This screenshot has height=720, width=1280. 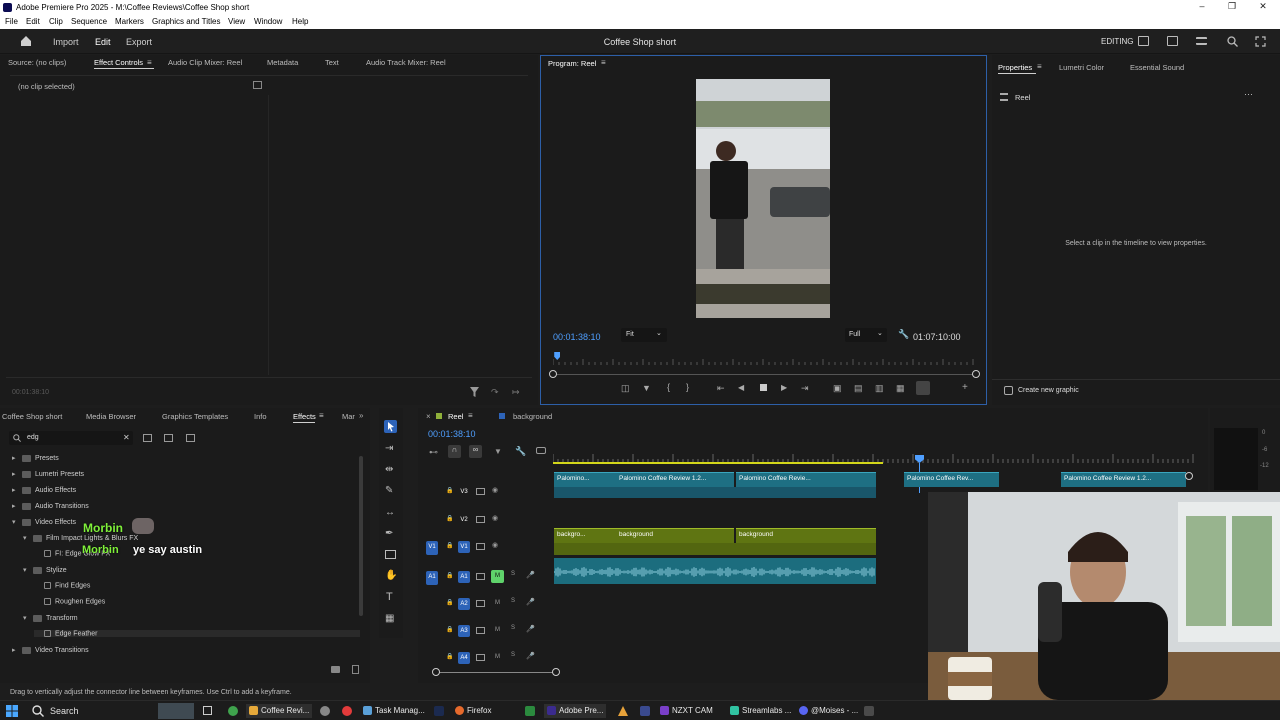 I want to click on tab-info: Info, so click(x=260, y=416).